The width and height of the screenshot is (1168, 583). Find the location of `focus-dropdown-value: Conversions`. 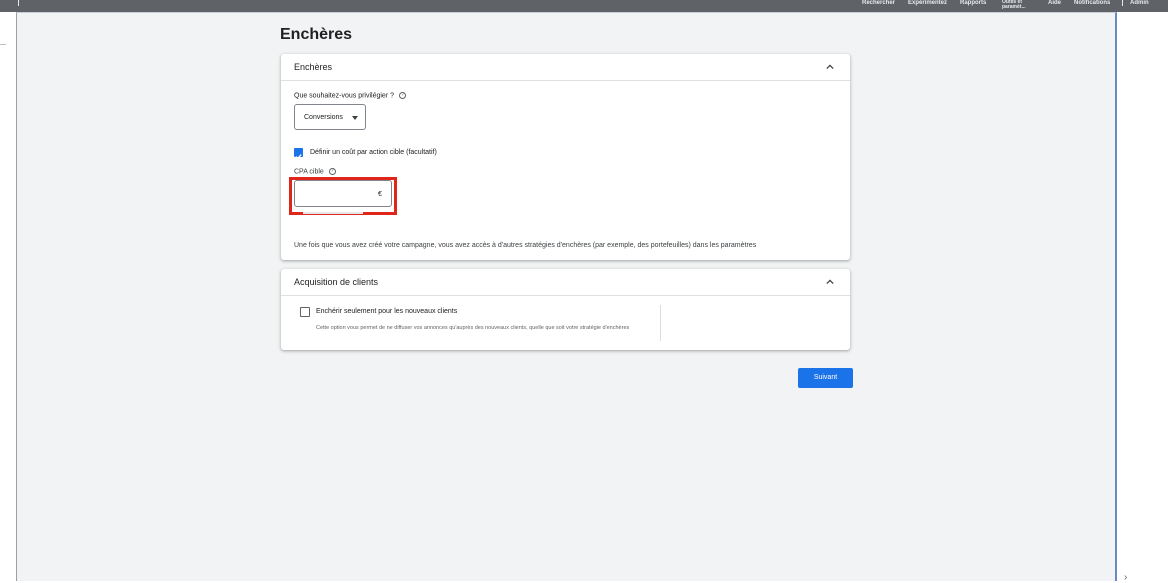

focus-dropdown-value: Conversions is located at coordinates (323, 117).